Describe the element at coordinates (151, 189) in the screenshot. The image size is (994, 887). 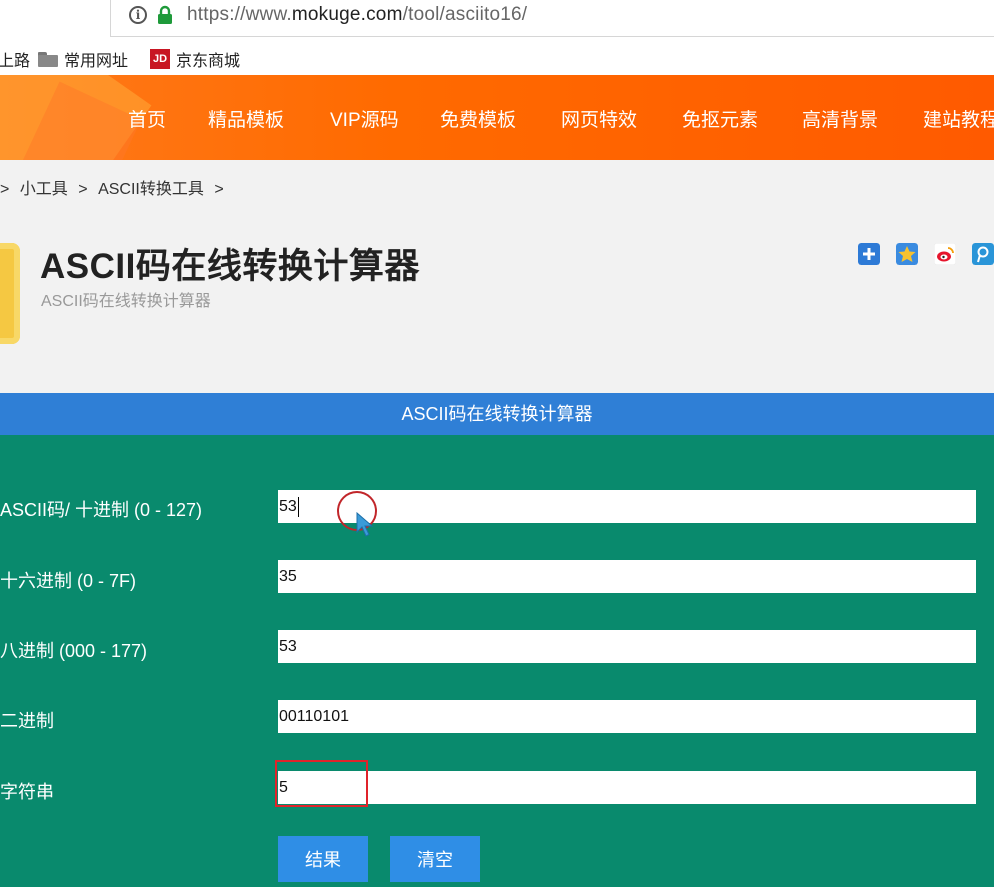
I see `breadcrumb-link-ascii: ASCII转换工具` at that location.